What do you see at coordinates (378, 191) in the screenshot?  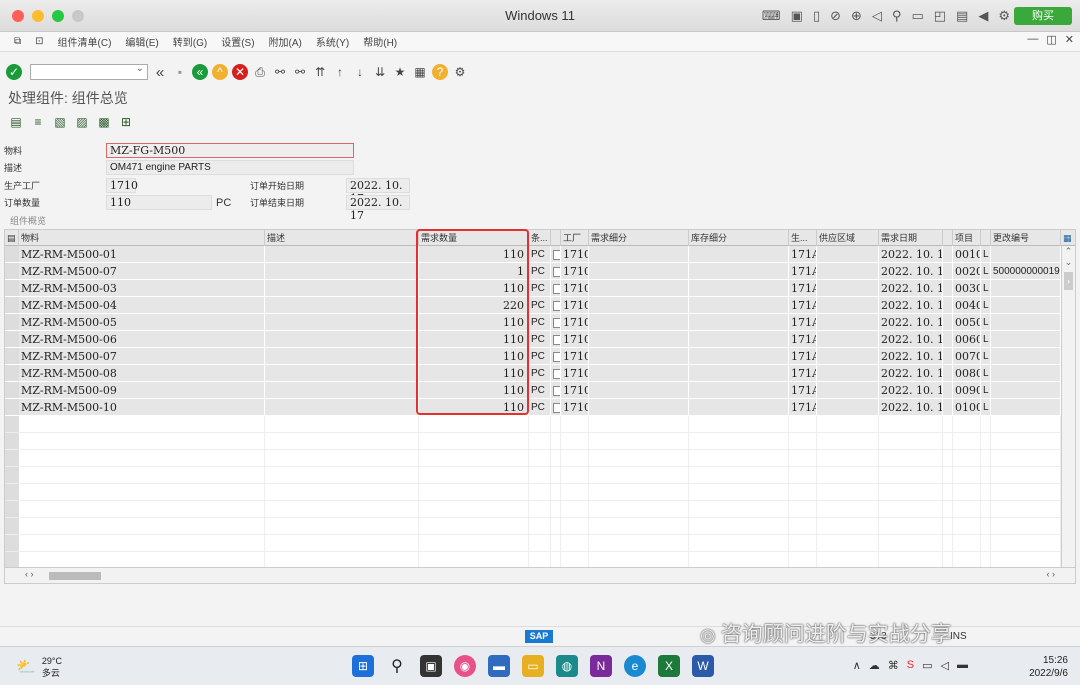 I see `order-start-field: 2022. 10. 17` at bounding box center [378, 191].